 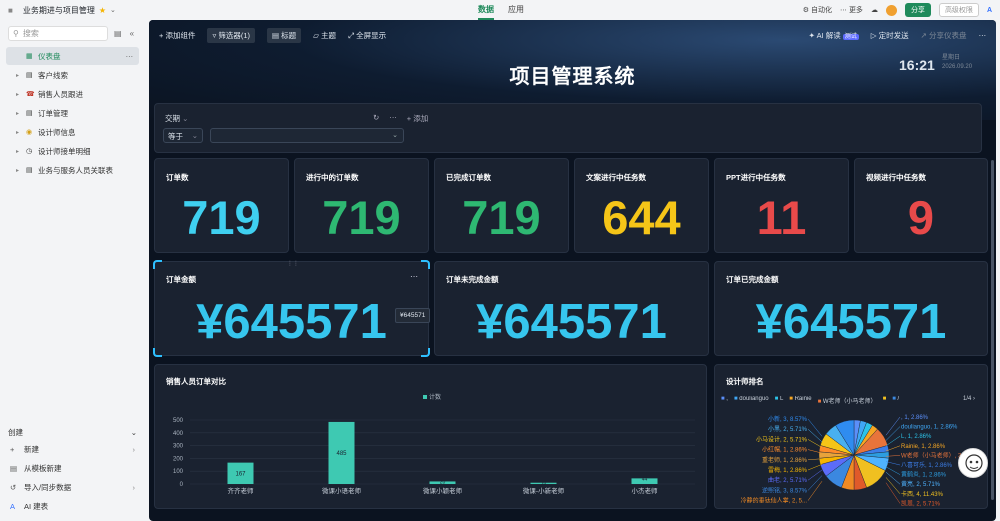 What do you see at coordinates (915, 418) in the screenshot?
I see `pie-label: , 1, 2.86%` at bounding box center [915, 418].